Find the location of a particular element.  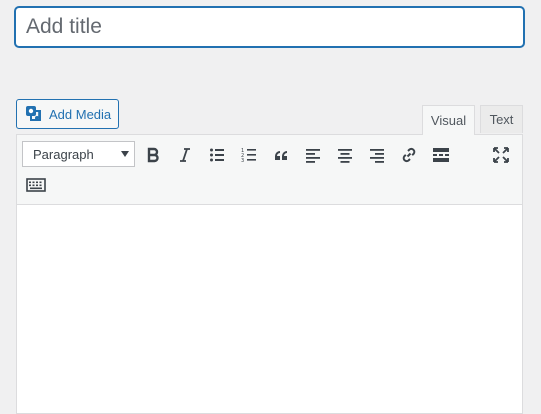

format-select-value: Paragraph is located at coordinates (63, 154).